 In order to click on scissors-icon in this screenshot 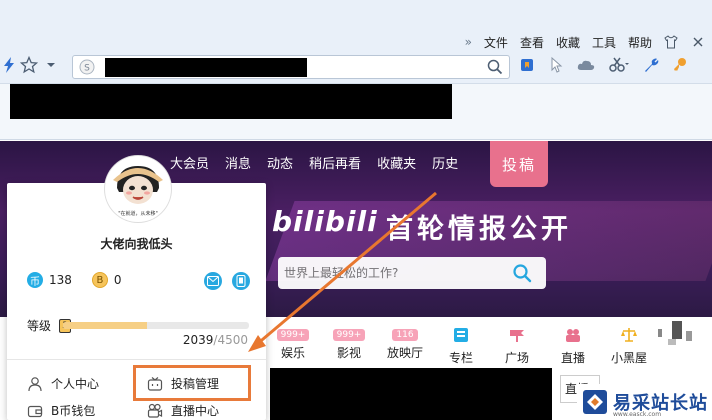, I will do `click(619, 65)`.